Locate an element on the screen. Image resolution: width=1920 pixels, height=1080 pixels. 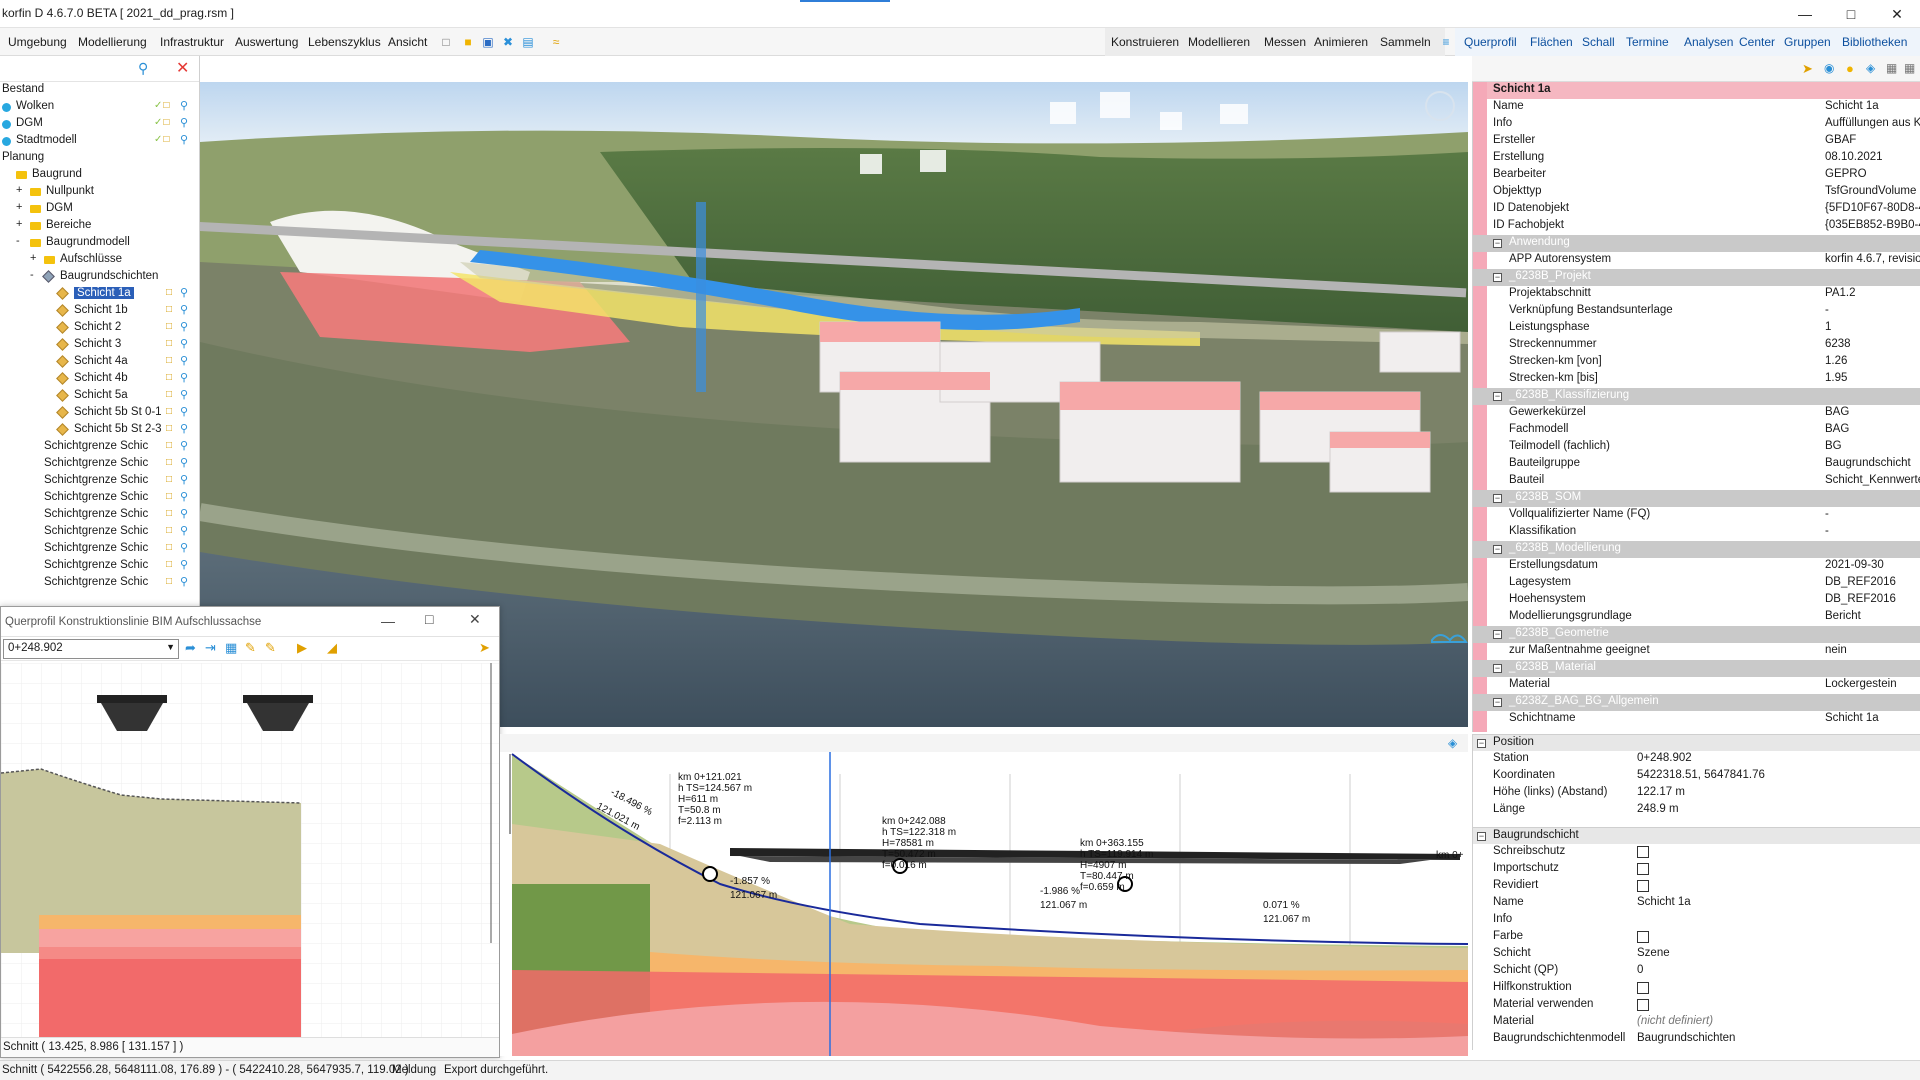
visibility-state-icon: ✓□ is located at coordinates (162, 105).